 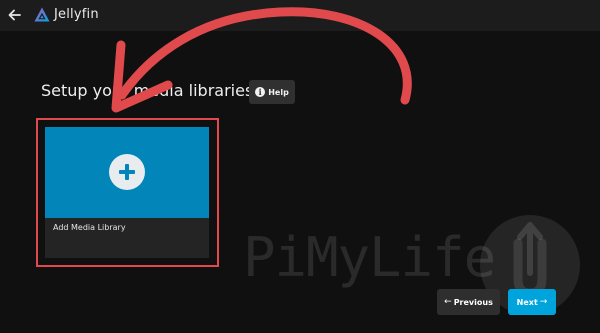 I want to click on previous-button-label: Previous, so click(x=473, y=302).